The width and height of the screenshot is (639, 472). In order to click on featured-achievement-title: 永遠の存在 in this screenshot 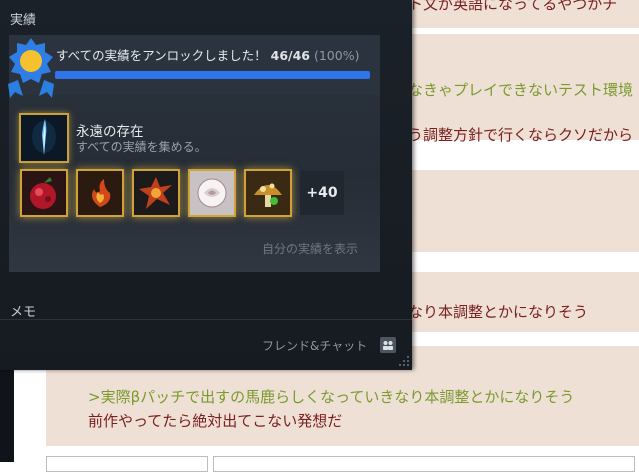, I will do `click(110, 132)`.